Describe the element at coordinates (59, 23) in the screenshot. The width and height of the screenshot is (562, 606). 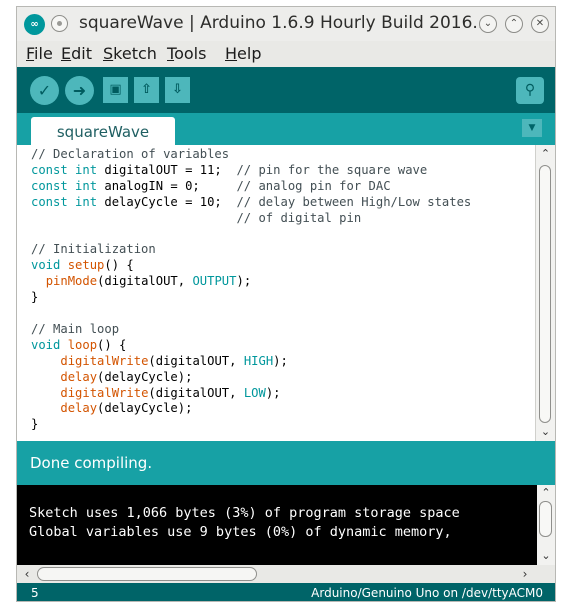
I see `window-menu-icon` at that location.